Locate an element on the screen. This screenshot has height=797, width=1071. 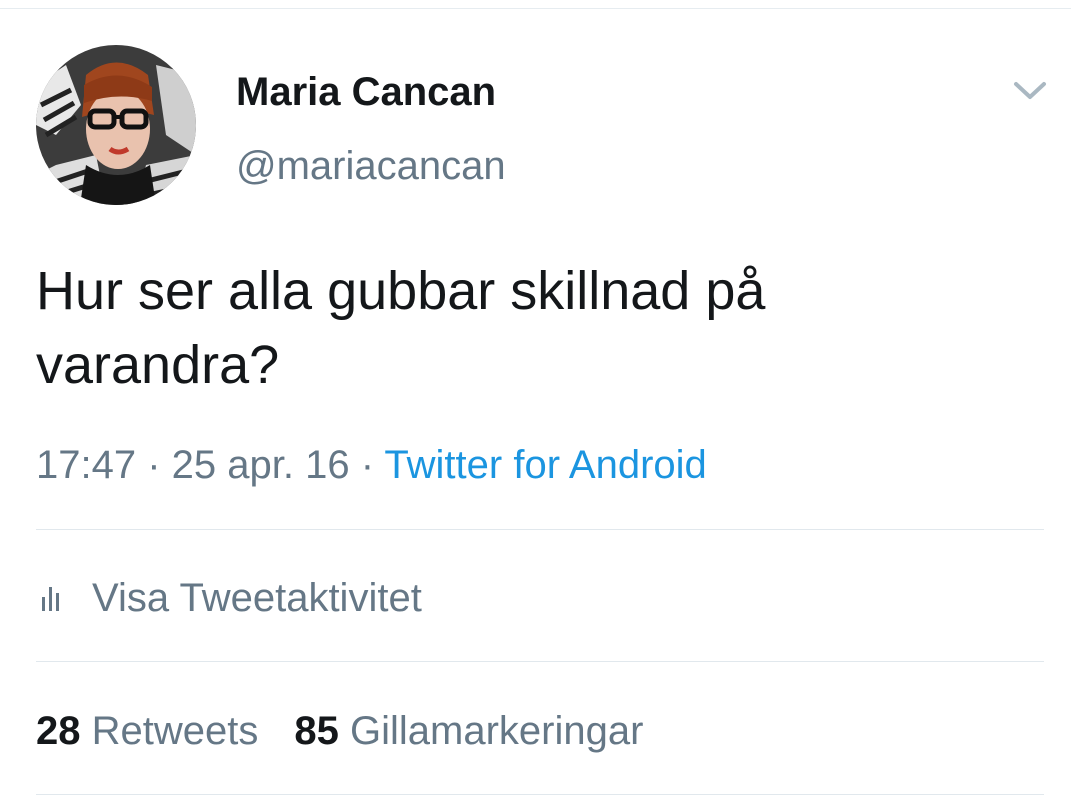
retweets-count: 28 is located at coordinates (58, 731).